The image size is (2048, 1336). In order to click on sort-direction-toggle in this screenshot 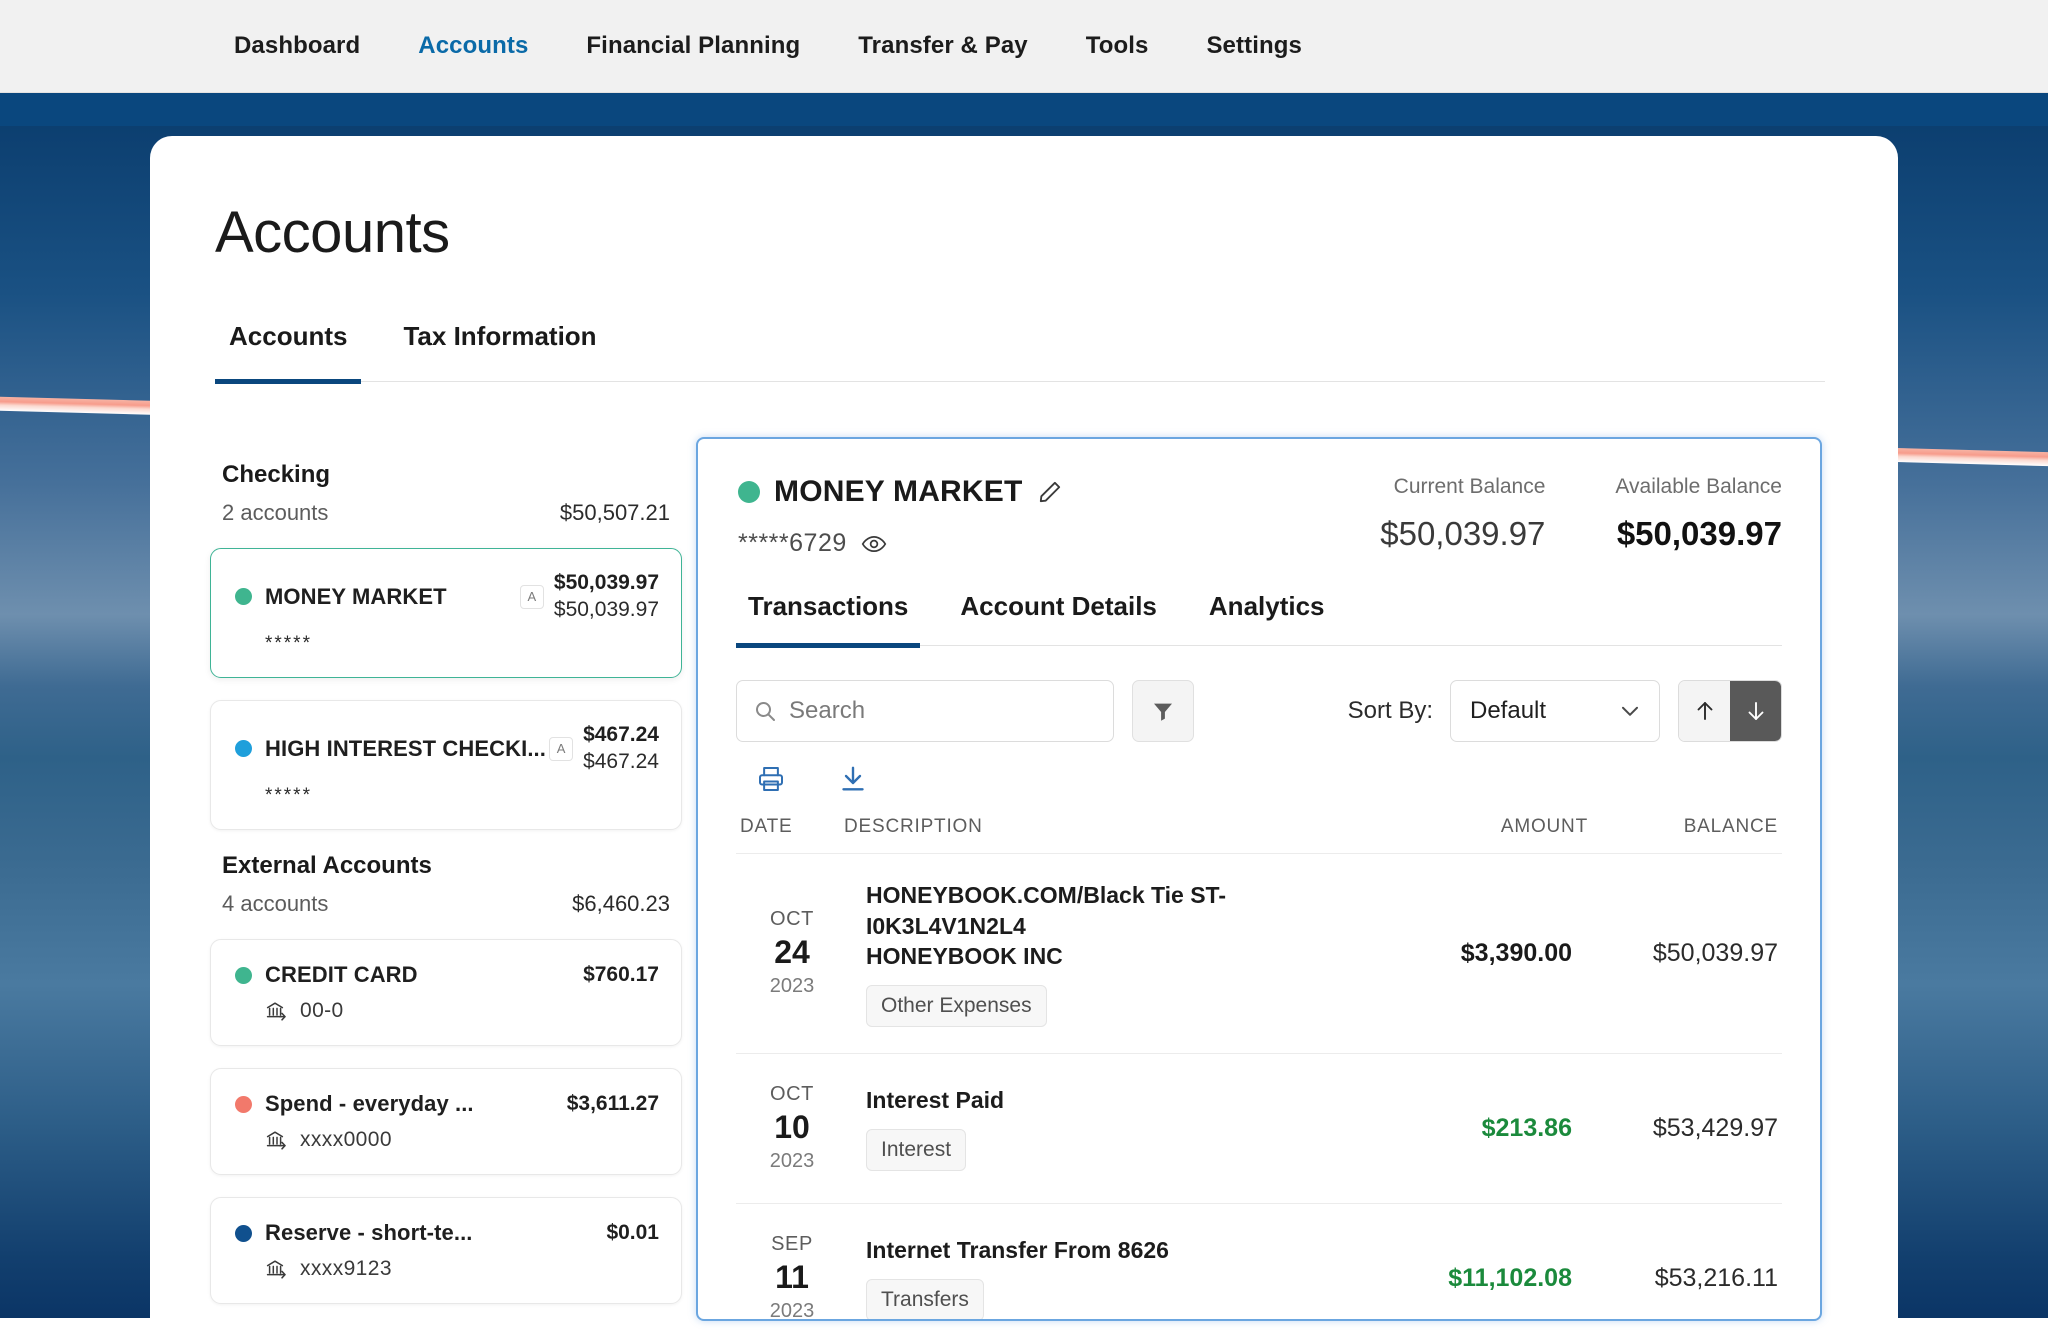, I will do `click(1730, 711)`.